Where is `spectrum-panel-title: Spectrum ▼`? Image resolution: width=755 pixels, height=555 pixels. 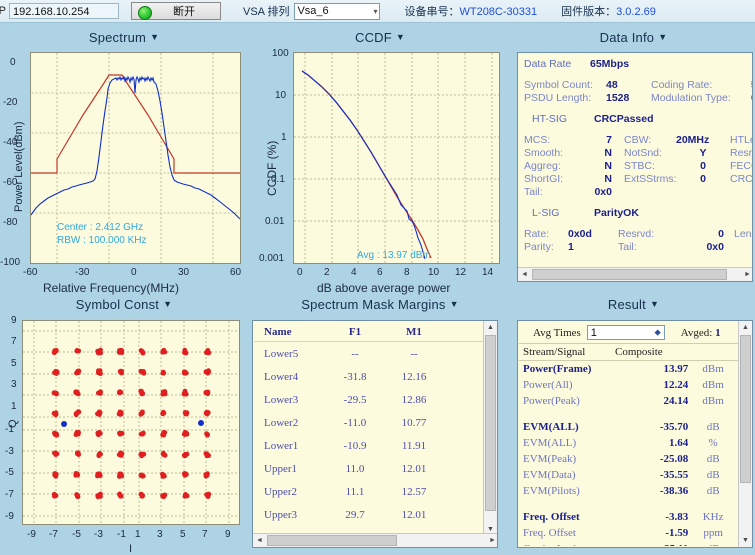 spectrum-panel-title: Spectrum ▼ is located at coordinates (124, 37).